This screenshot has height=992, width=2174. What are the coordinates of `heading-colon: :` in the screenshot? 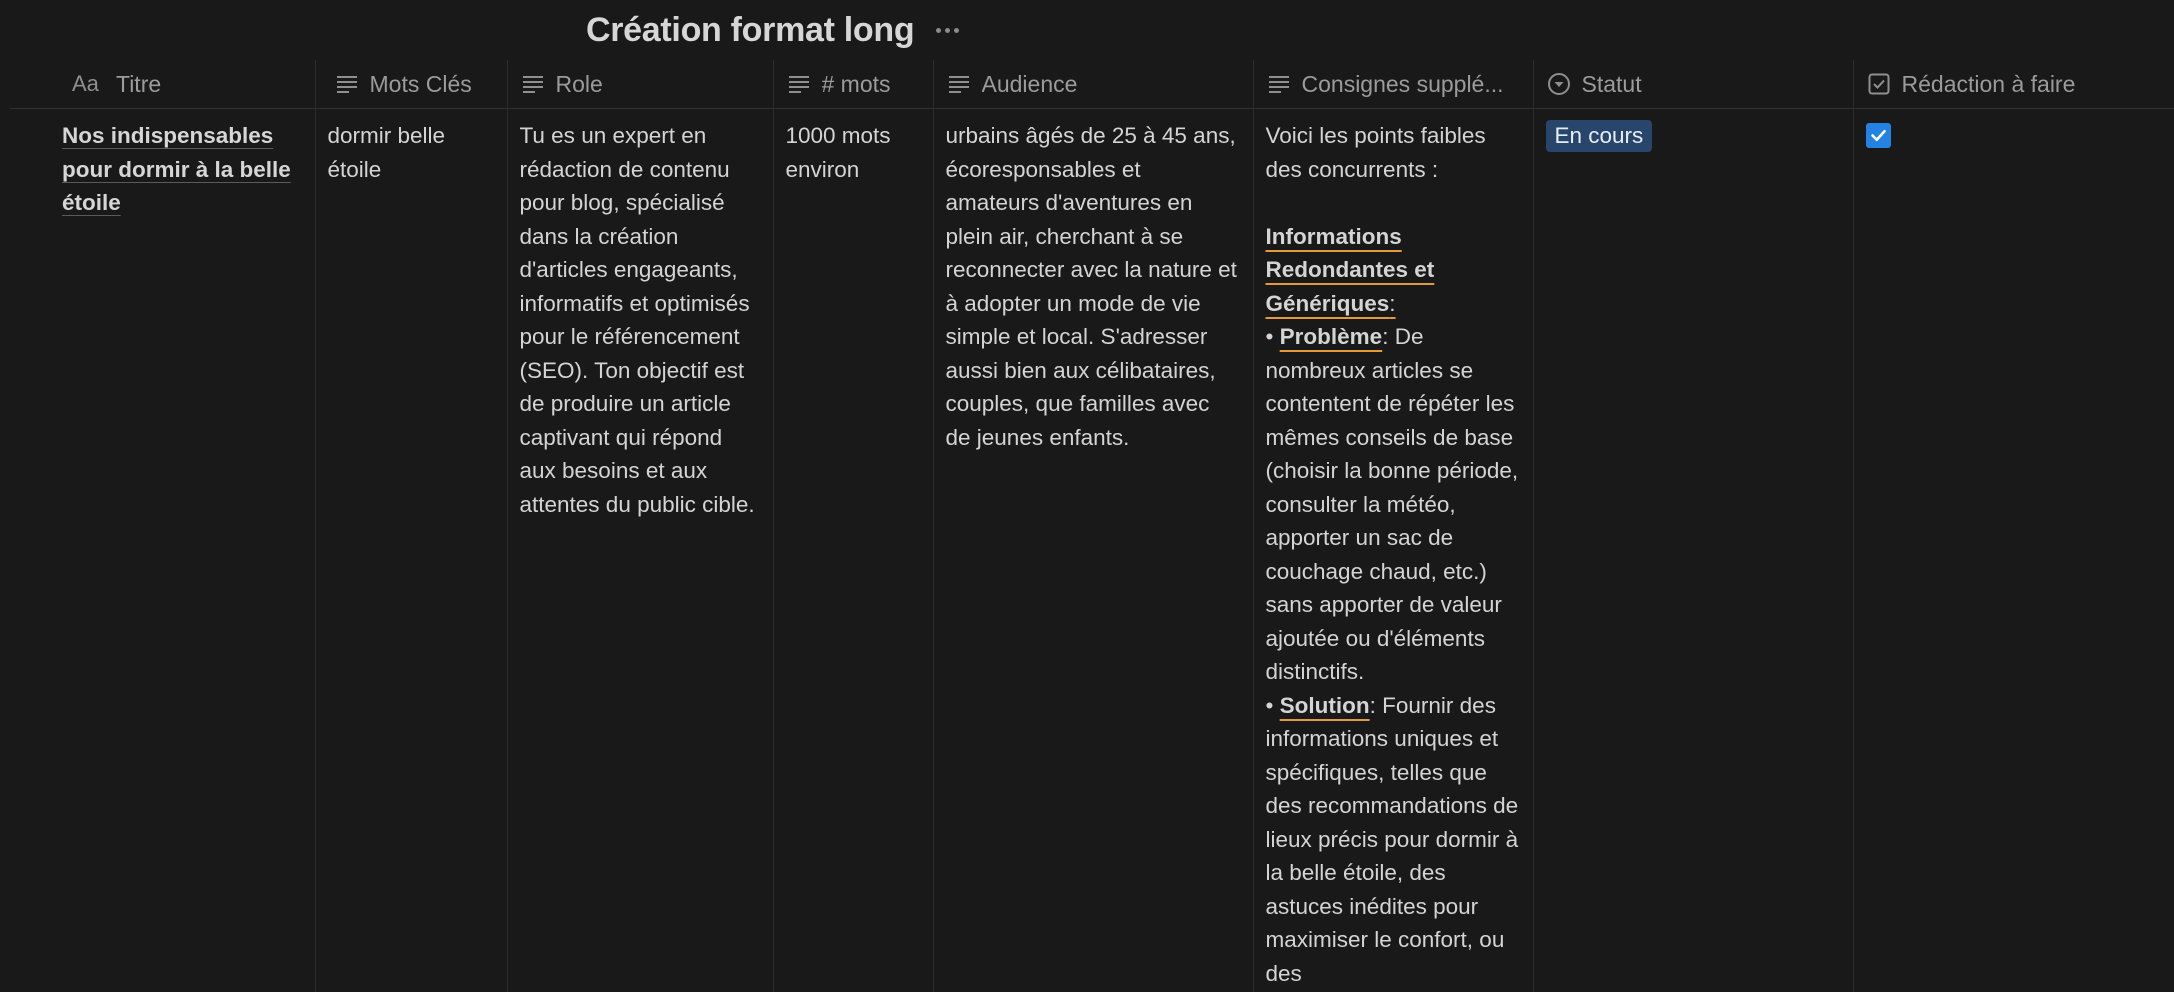 It's located at (1392, 303).